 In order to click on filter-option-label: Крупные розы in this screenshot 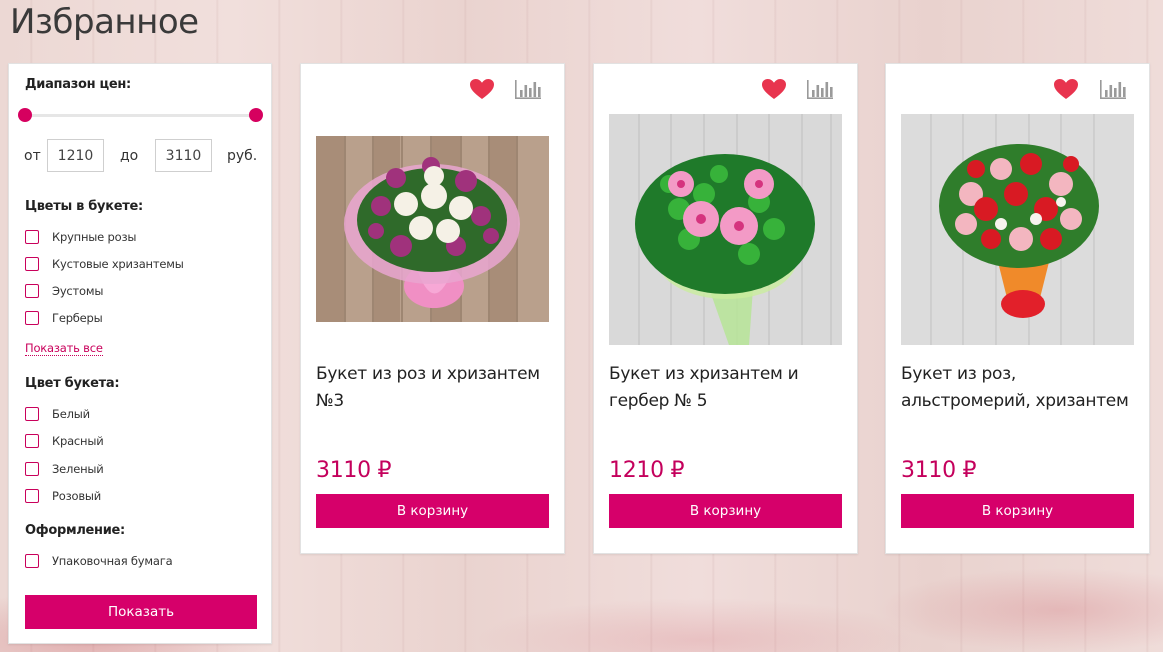, I will do `click(94, 237)`.